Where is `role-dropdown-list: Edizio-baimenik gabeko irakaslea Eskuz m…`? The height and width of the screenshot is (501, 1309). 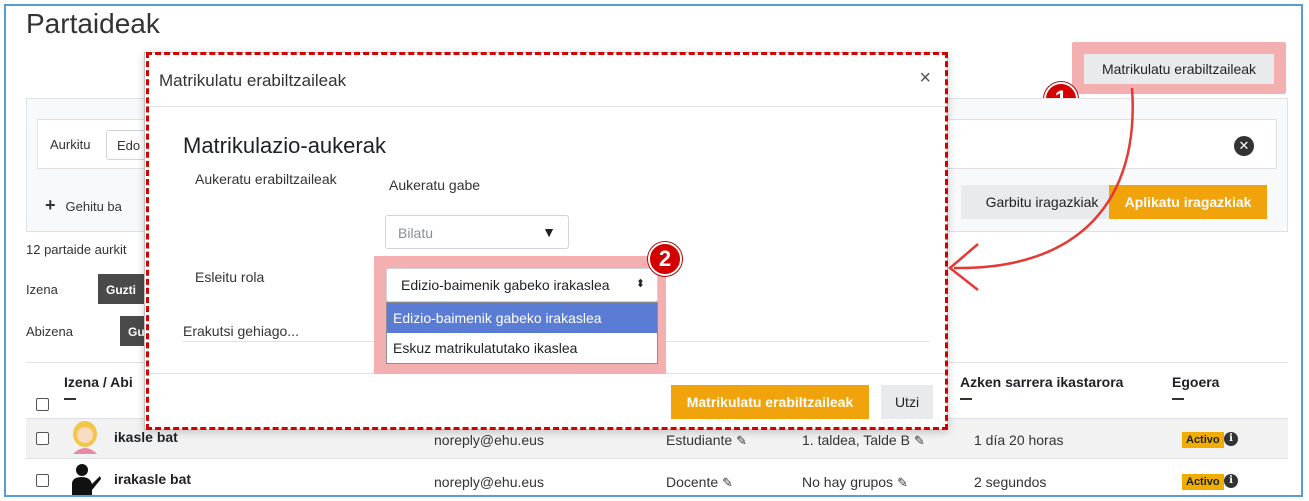
role-dropdown-list: Edizio-baimenik gabeko irakaslea Eskuz m… is located at coordinates (522, 333).